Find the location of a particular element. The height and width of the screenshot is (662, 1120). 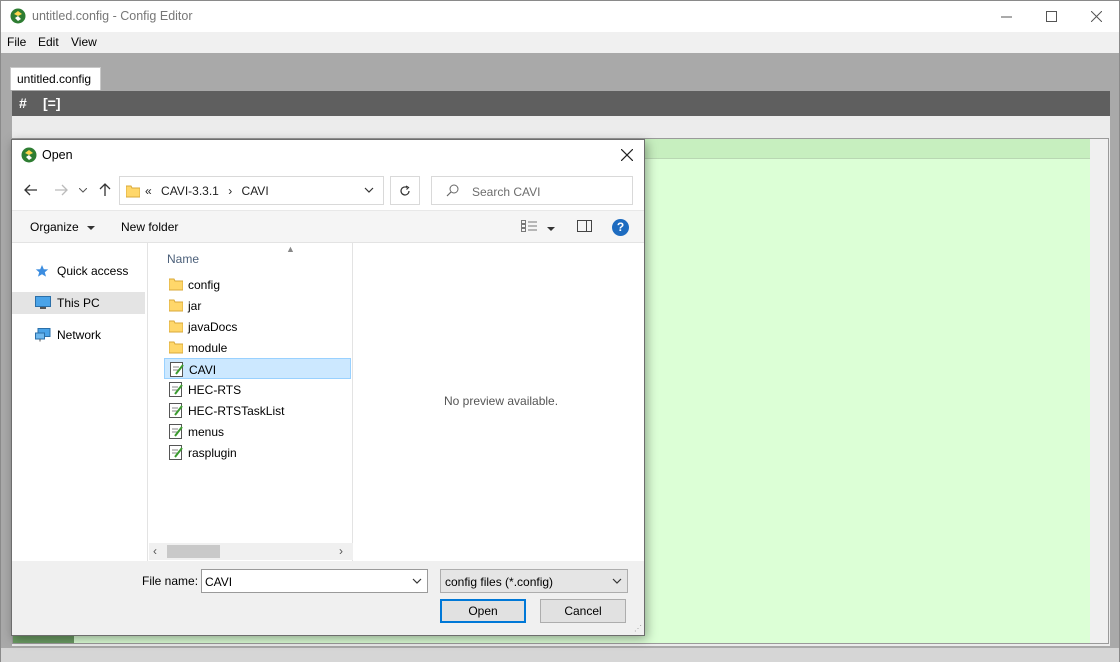

file-row-menus: menus is located at coordinates (257, 431).